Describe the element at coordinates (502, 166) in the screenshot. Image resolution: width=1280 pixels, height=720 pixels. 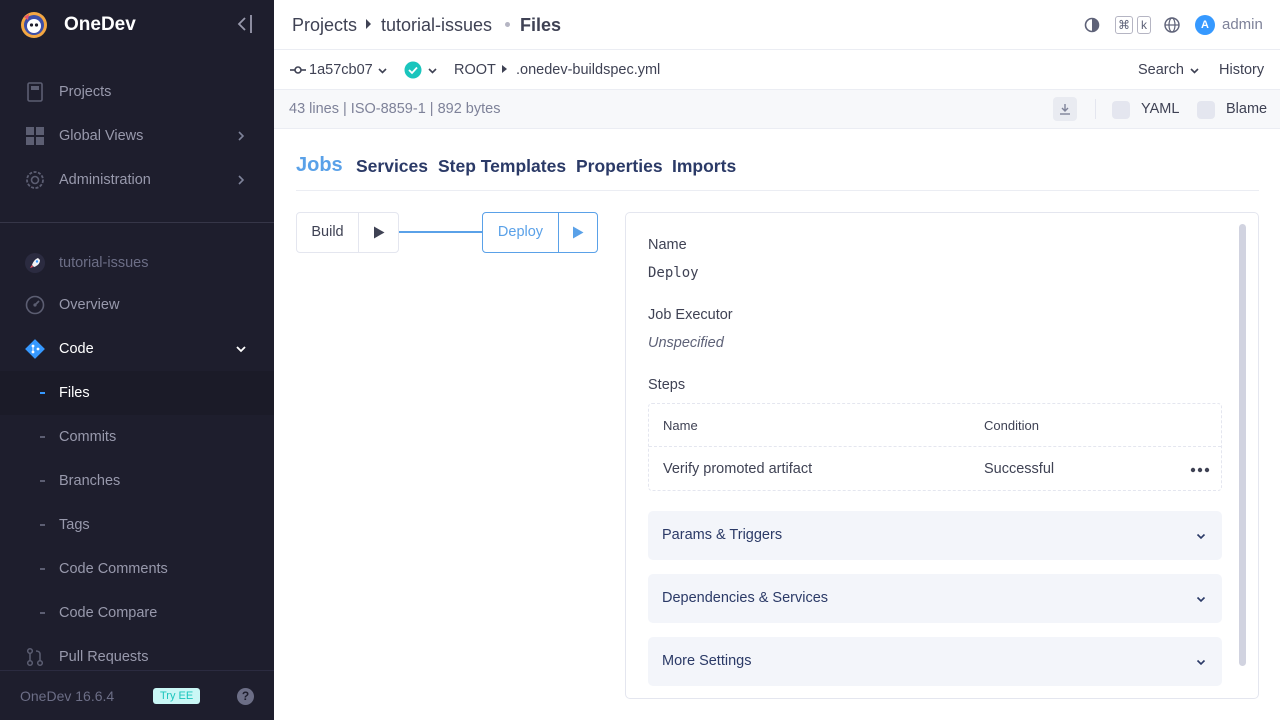
I see `tab-step-templates: Step Templates` at that location.